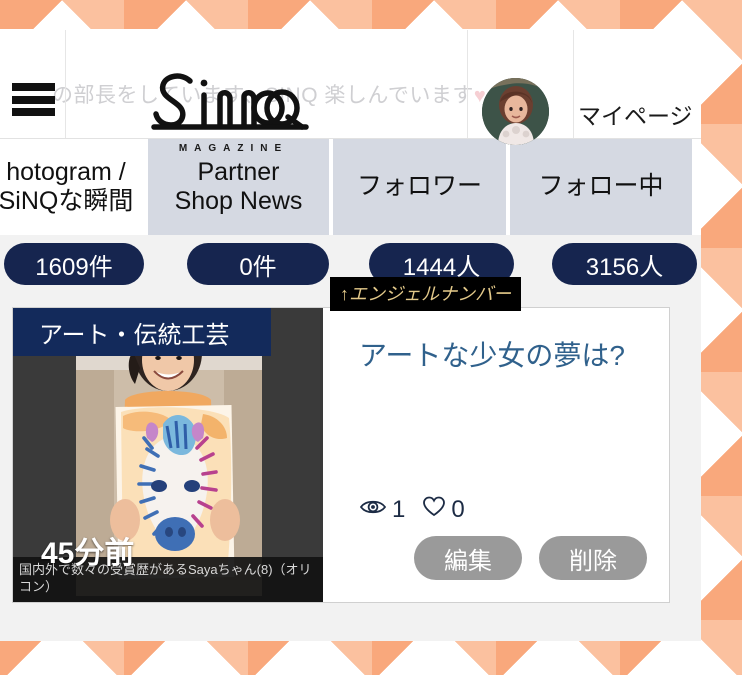 The width and height of the screenshot is (742, 675). What do you see at coordinates (515, 111) in the screenshot?
I see `user-avatar` at bounding box center [515, 111].